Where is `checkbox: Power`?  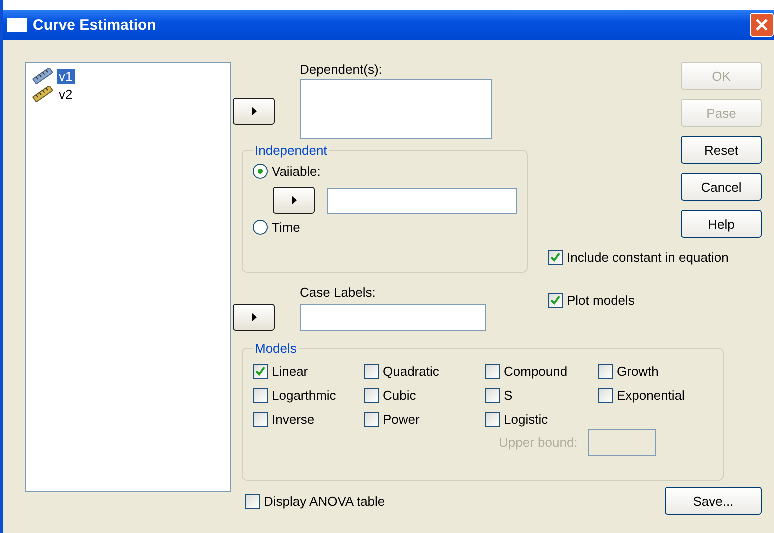
checkbox: Power is located at coordinates (424, 419).